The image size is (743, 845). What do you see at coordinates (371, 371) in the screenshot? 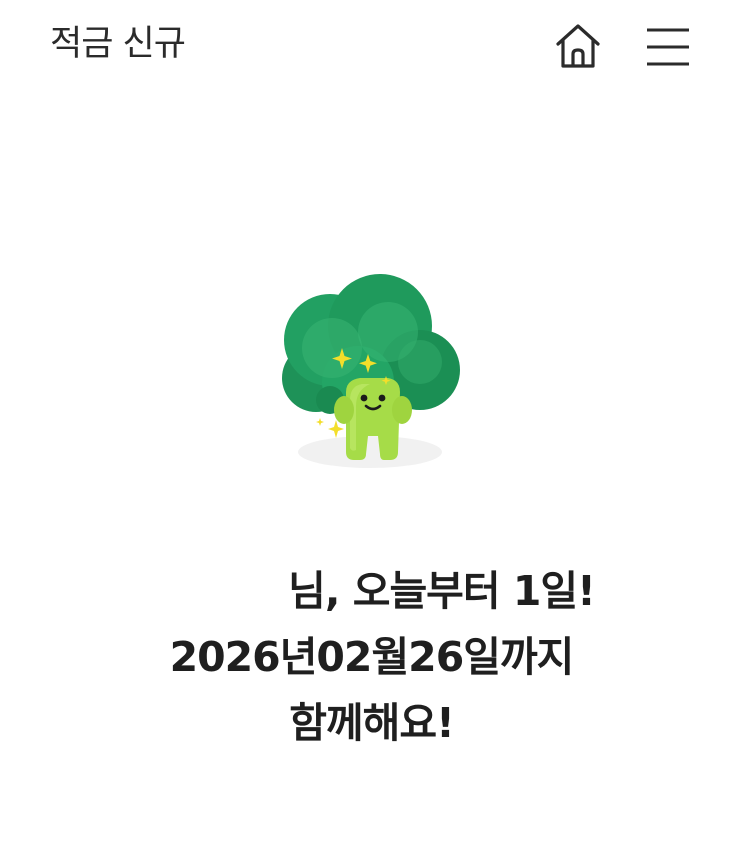
I see `broccoli-character-illustration` at bounding box center [371, 371].